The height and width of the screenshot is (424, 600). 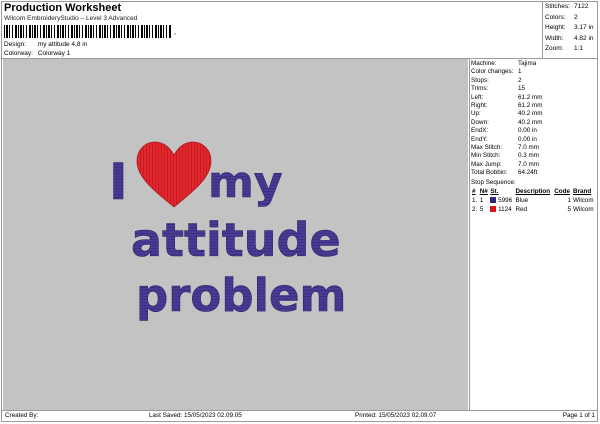 I want to click on info-row: EndY: 0.00 in, so click(x=533, y=140).